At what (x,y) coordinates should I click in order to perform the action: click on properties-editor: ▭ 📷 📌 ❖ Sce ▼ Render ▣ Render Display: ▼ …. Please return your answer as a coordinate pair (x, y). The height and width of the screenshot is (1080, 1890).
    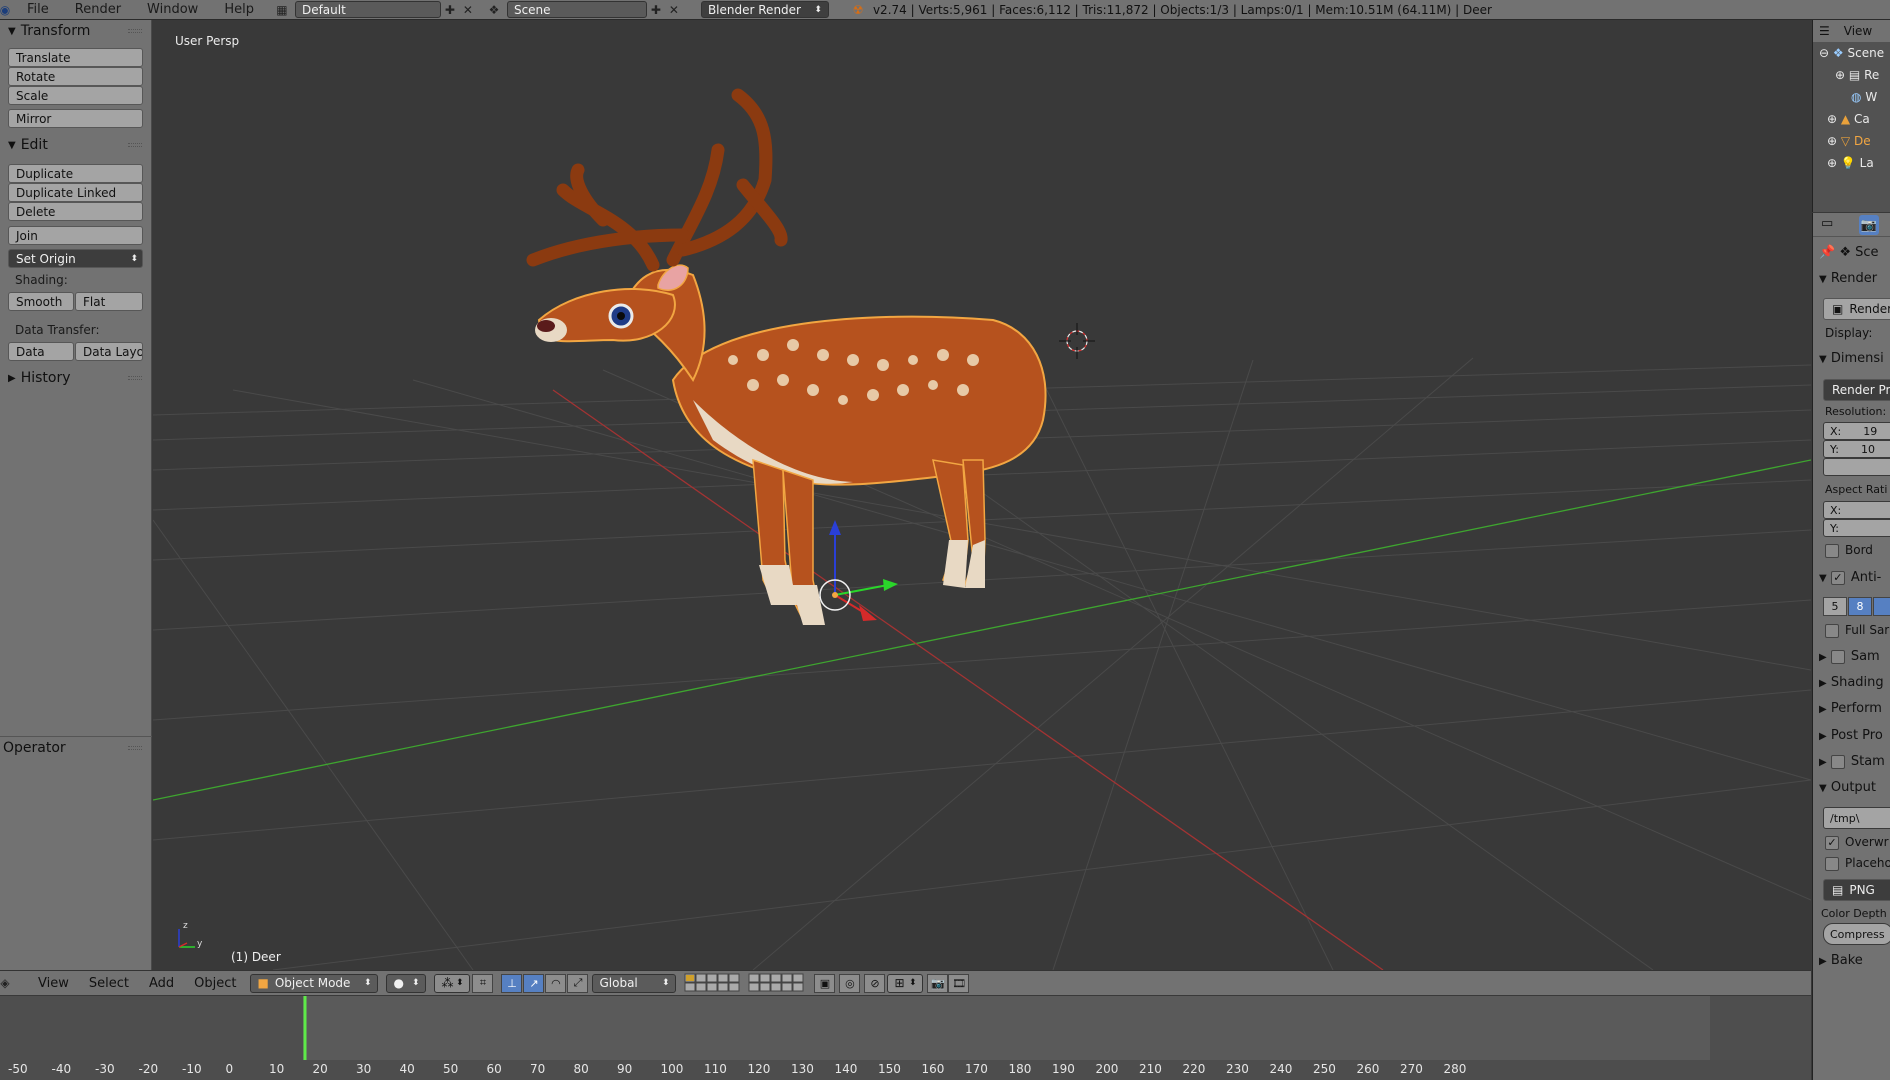
    Looking at the image, I should click on (1851, 646).